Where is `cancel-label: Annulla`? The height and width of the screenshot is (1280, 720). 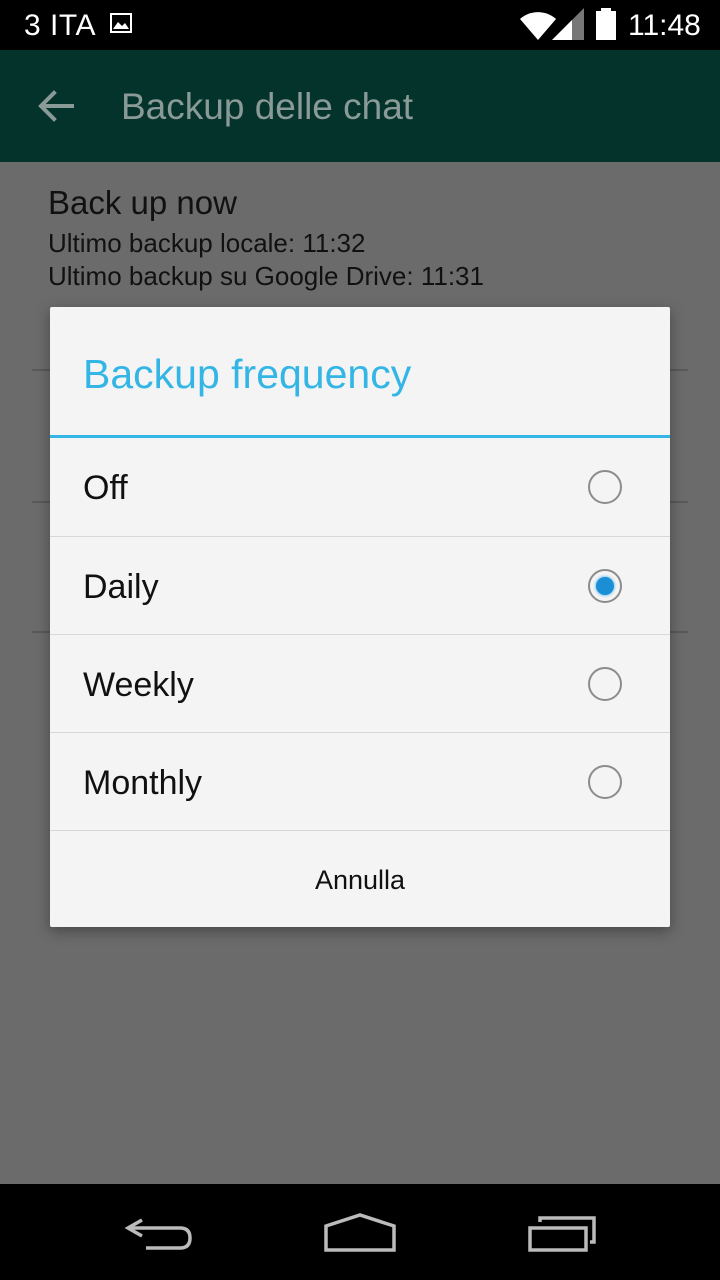
cancel-label: Annulla is located at coordinates (360, 880).